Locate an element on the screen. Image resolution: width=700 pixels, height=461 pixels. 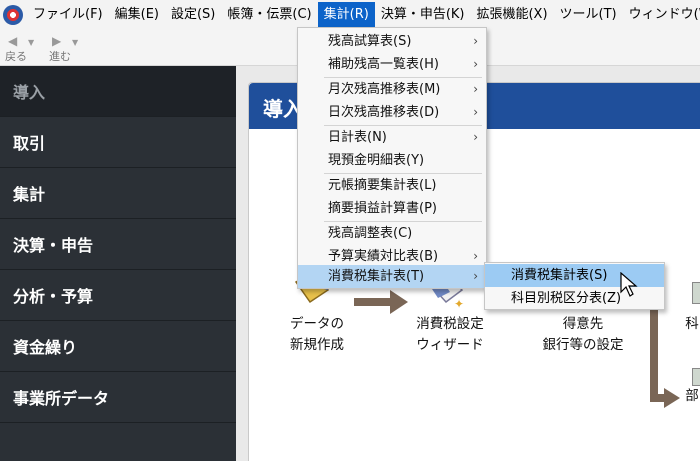
menu-item-label: 消費税集計表(T) is located at coordinates (376, 276).